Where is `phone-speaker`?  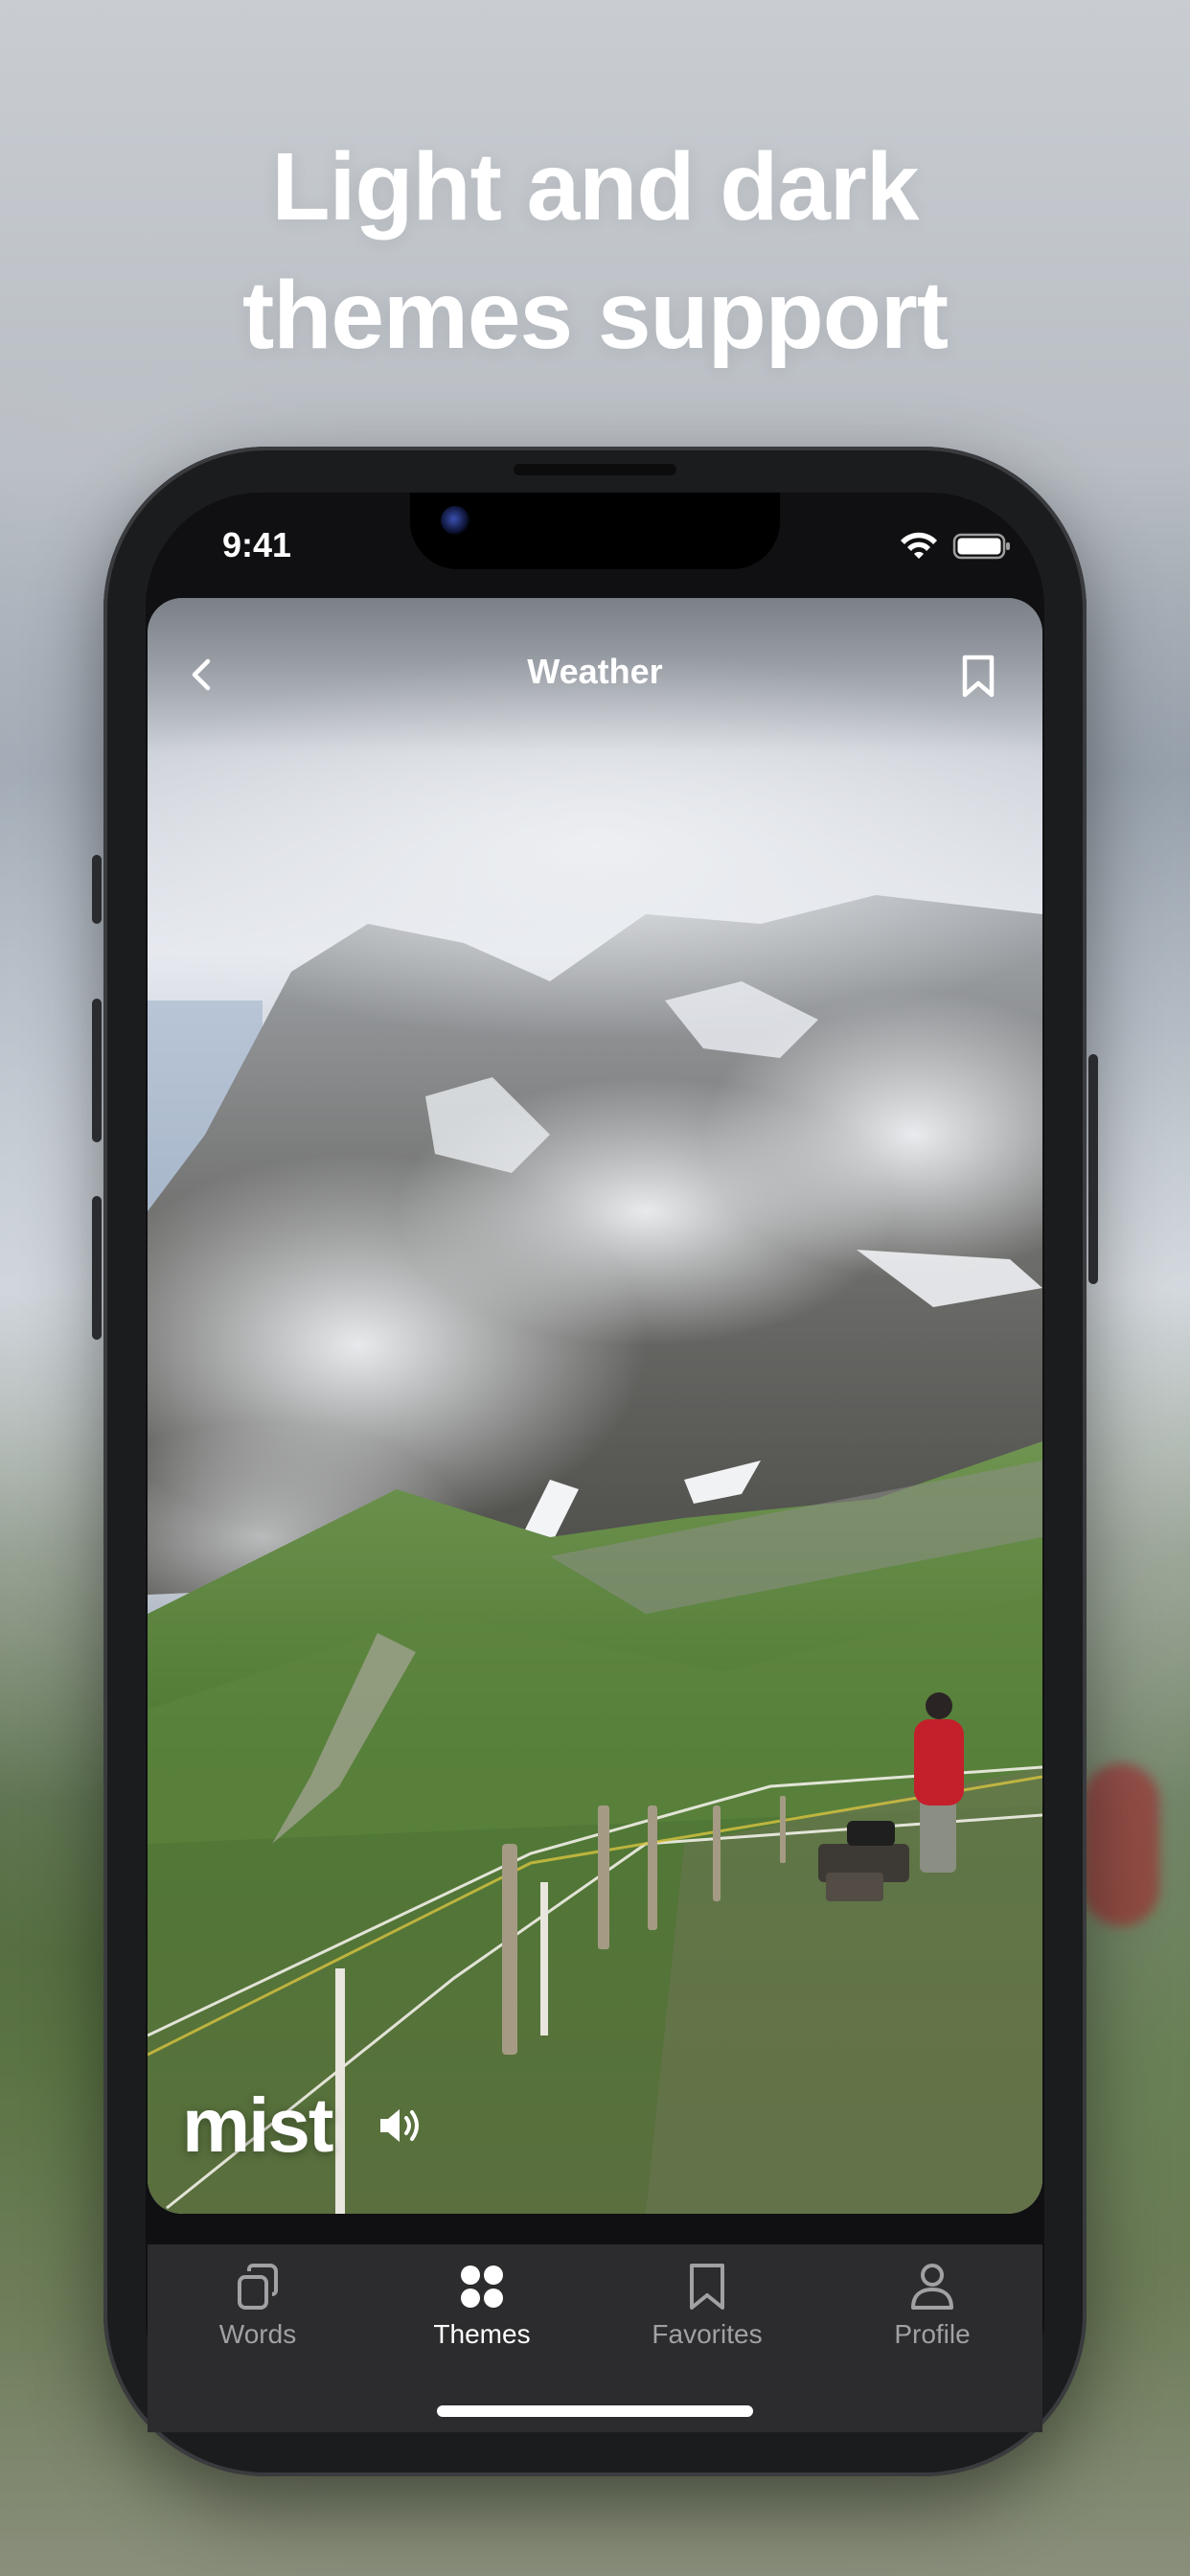
phone-speaker is located at coordinates (595, 469).